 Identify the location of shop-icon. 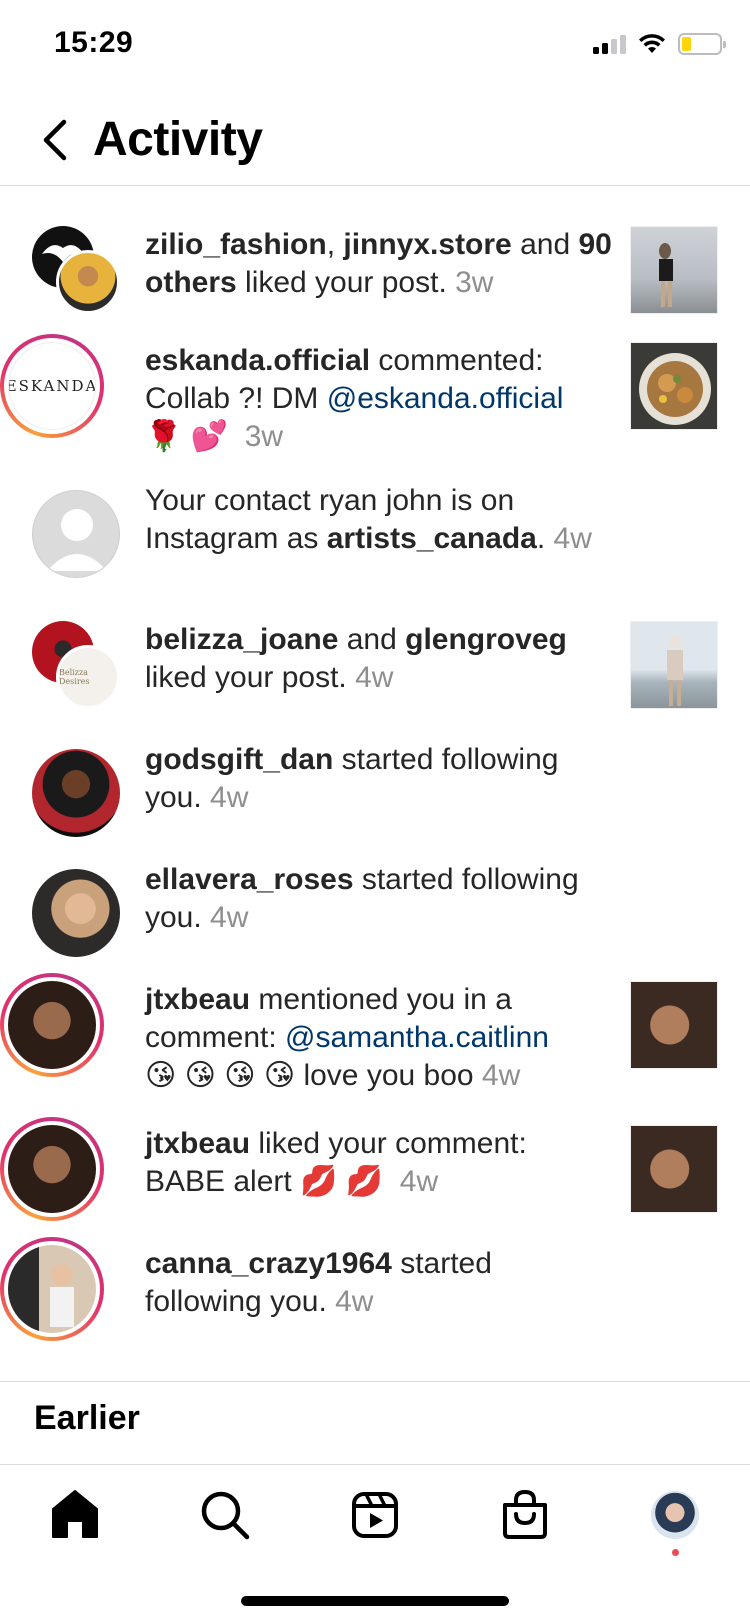
(525, 1514).